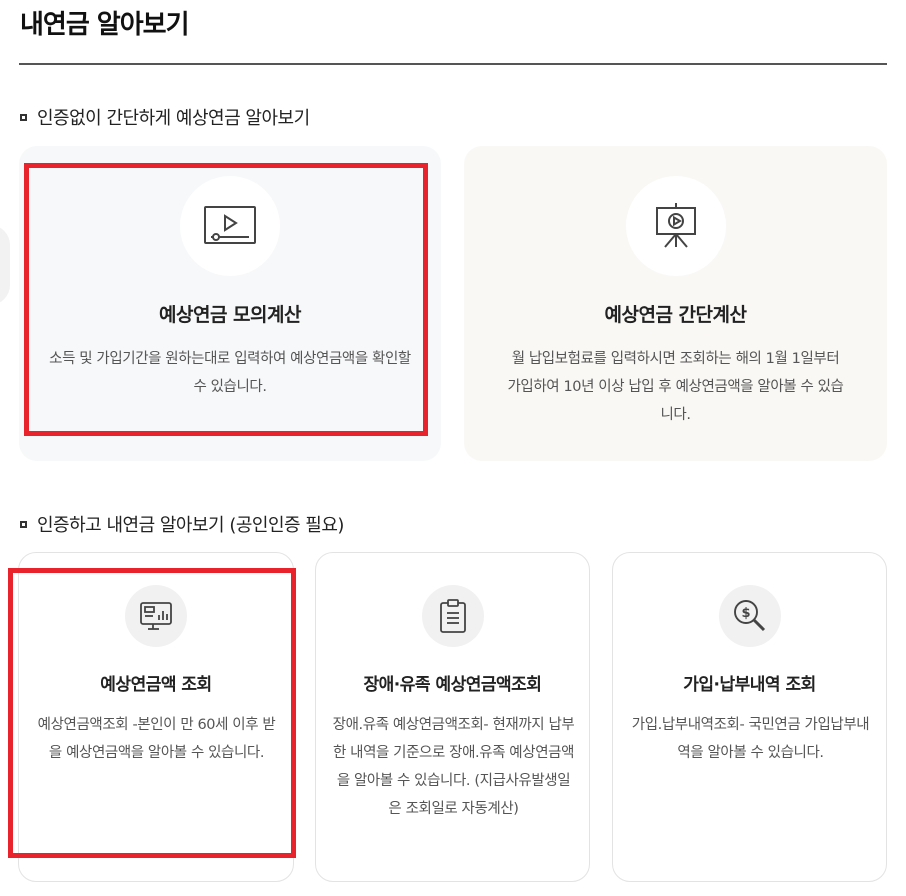 This screenshot has height=896, width=906. Describe the element at coordinates (452, 616) in the screenshot. I see `clipboard-icon` at that location.